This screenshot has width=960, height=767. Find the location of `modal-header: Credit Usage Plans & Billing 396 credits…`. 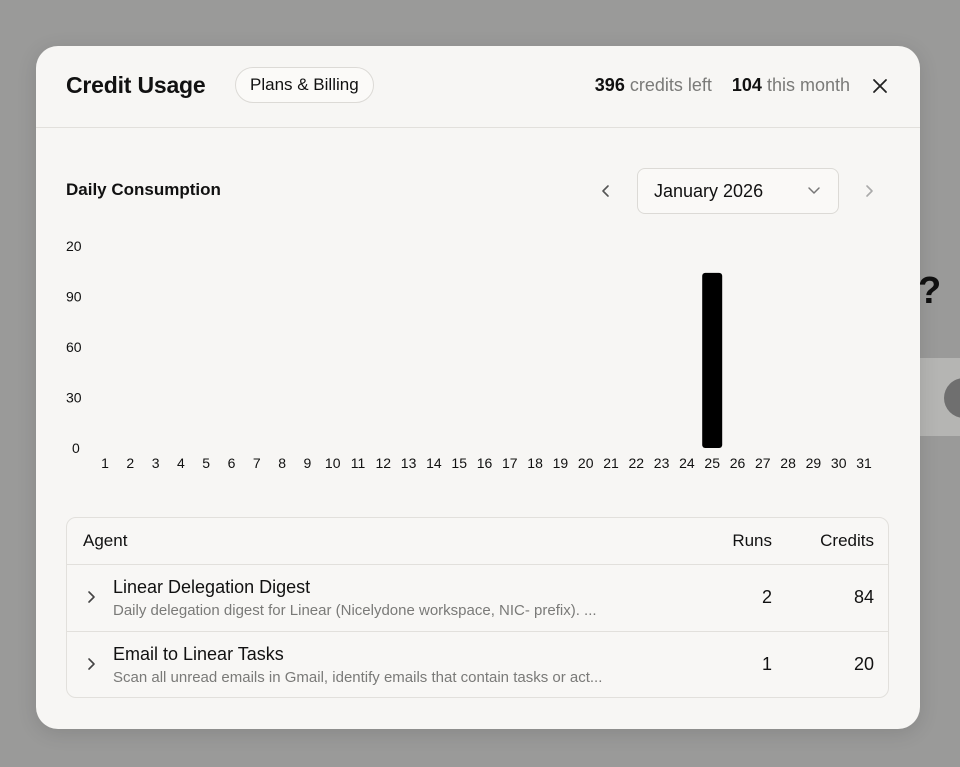

modal-header: Credit Usage Plans & Billing 396 credits… is located at coordinates (478, 87).